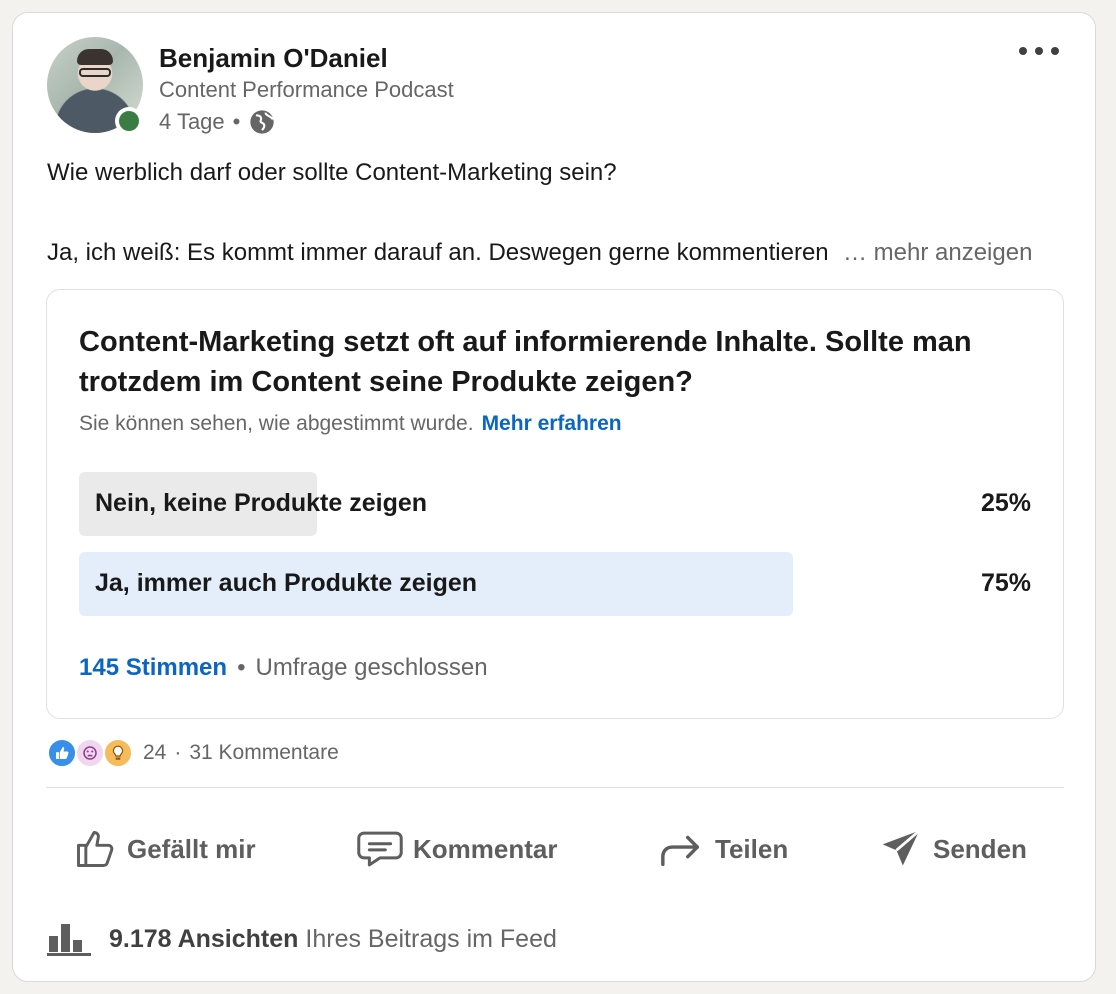 The width and height of the screenshot is (1116, 994). Describe the element at coordinates (118, 753) in the screenshot. I see `insightful-icon` at that location.